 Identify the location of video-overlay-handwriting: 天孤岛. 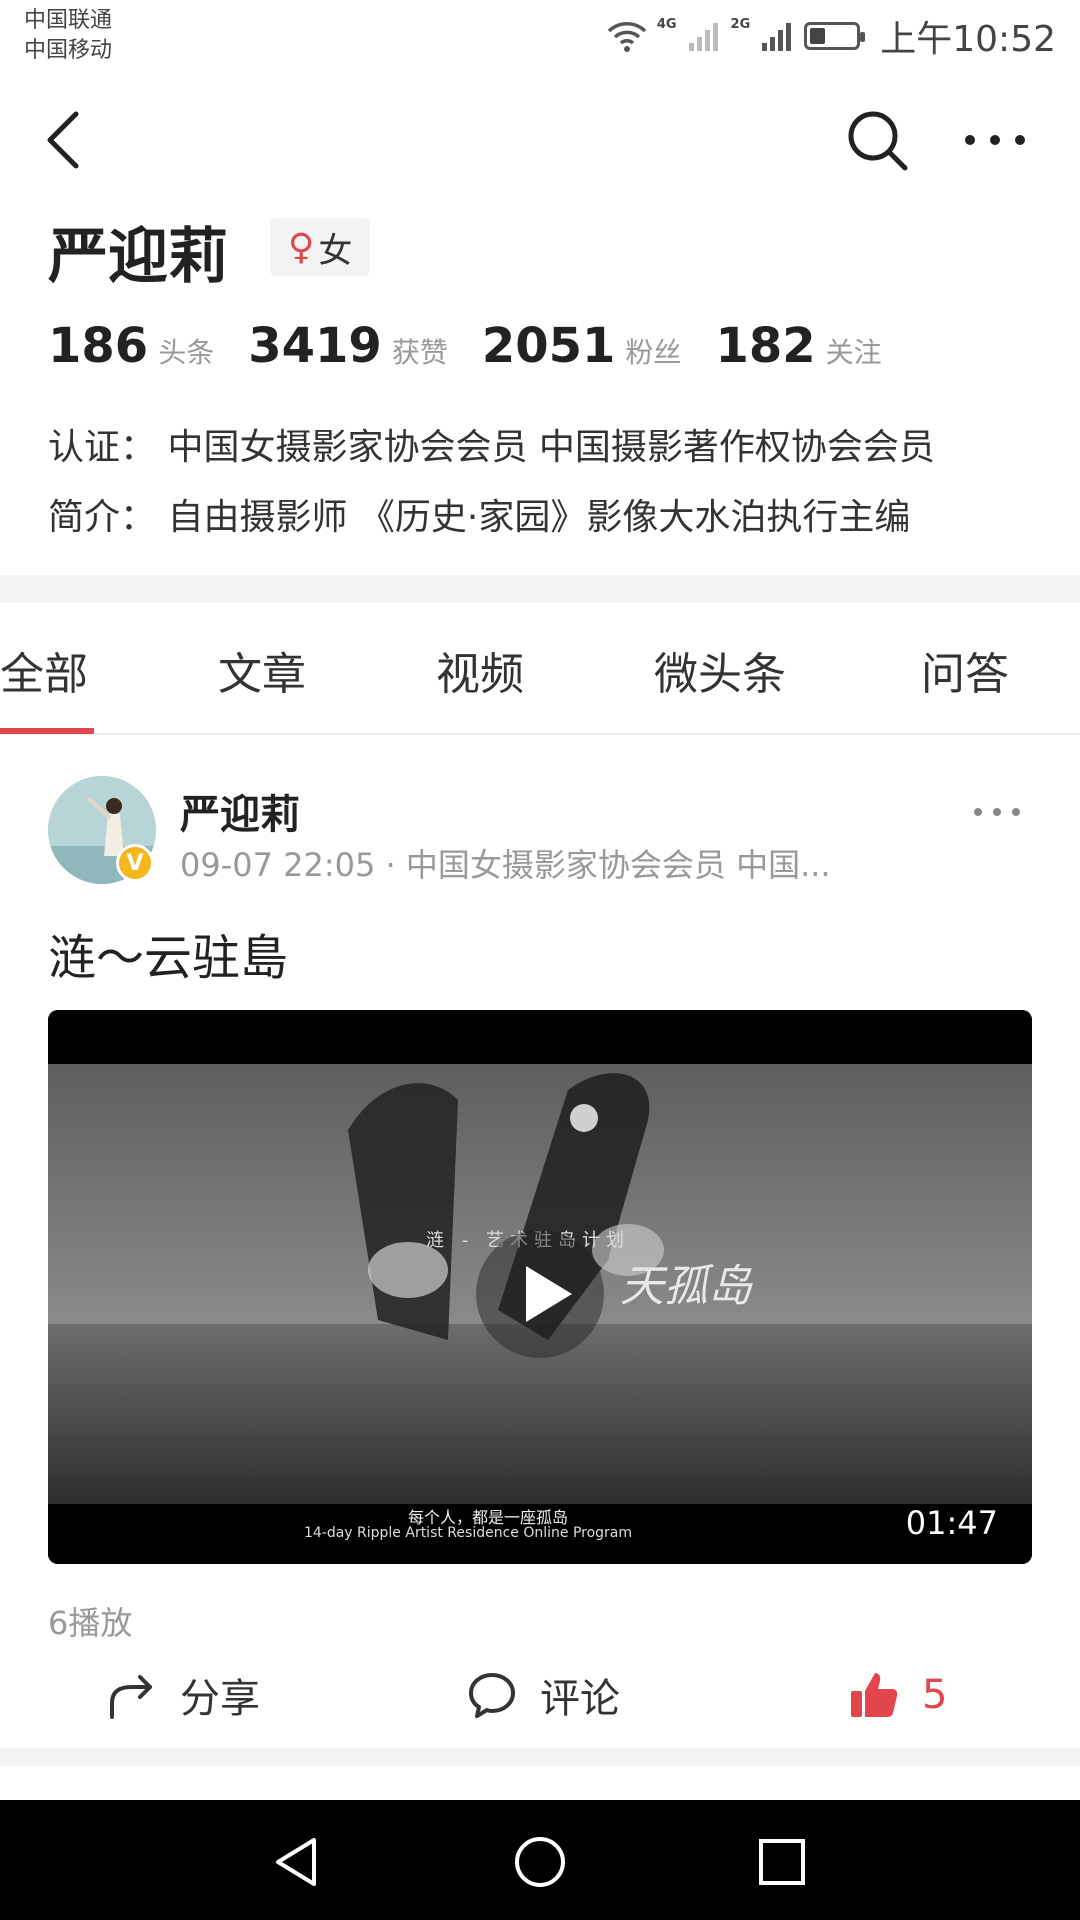
(686, 1286).